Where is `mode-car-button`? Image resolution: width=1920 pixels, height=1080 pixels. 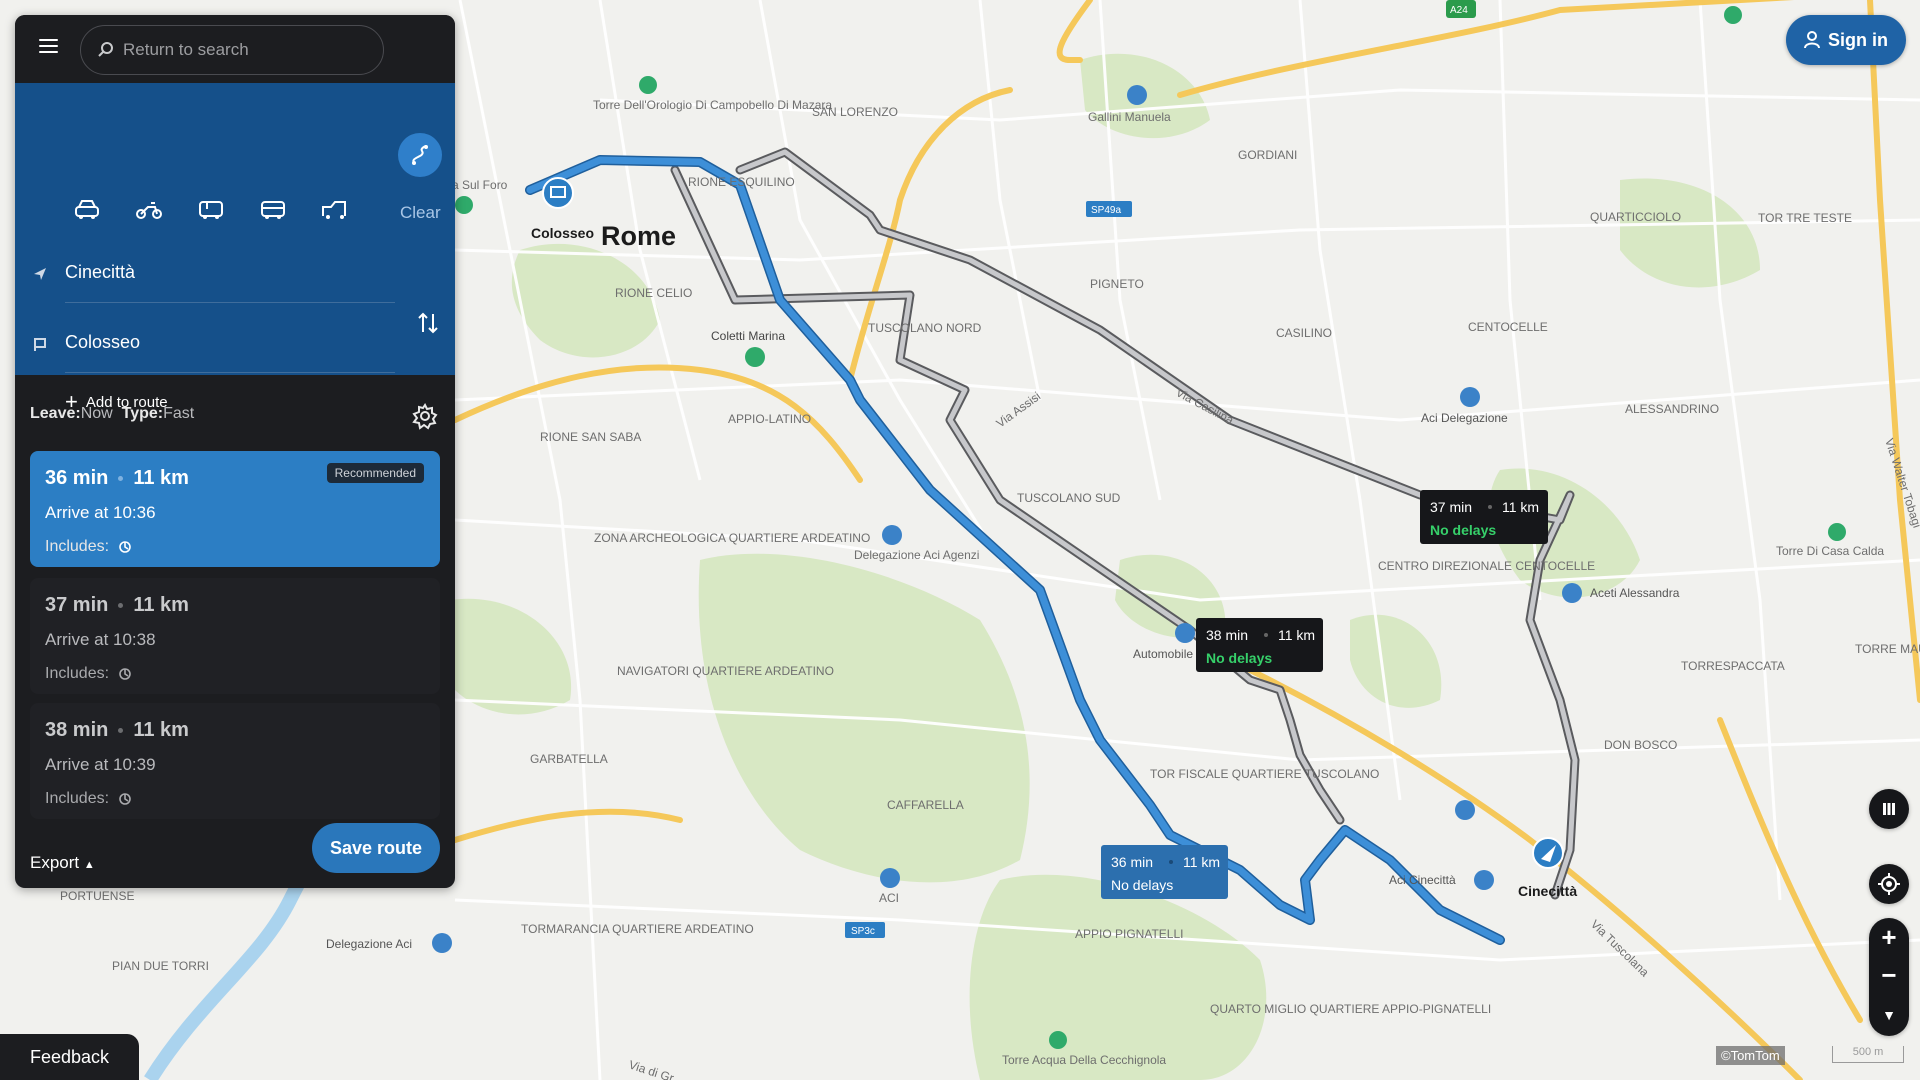 mode-car-button is located at coordinates (87, 210).